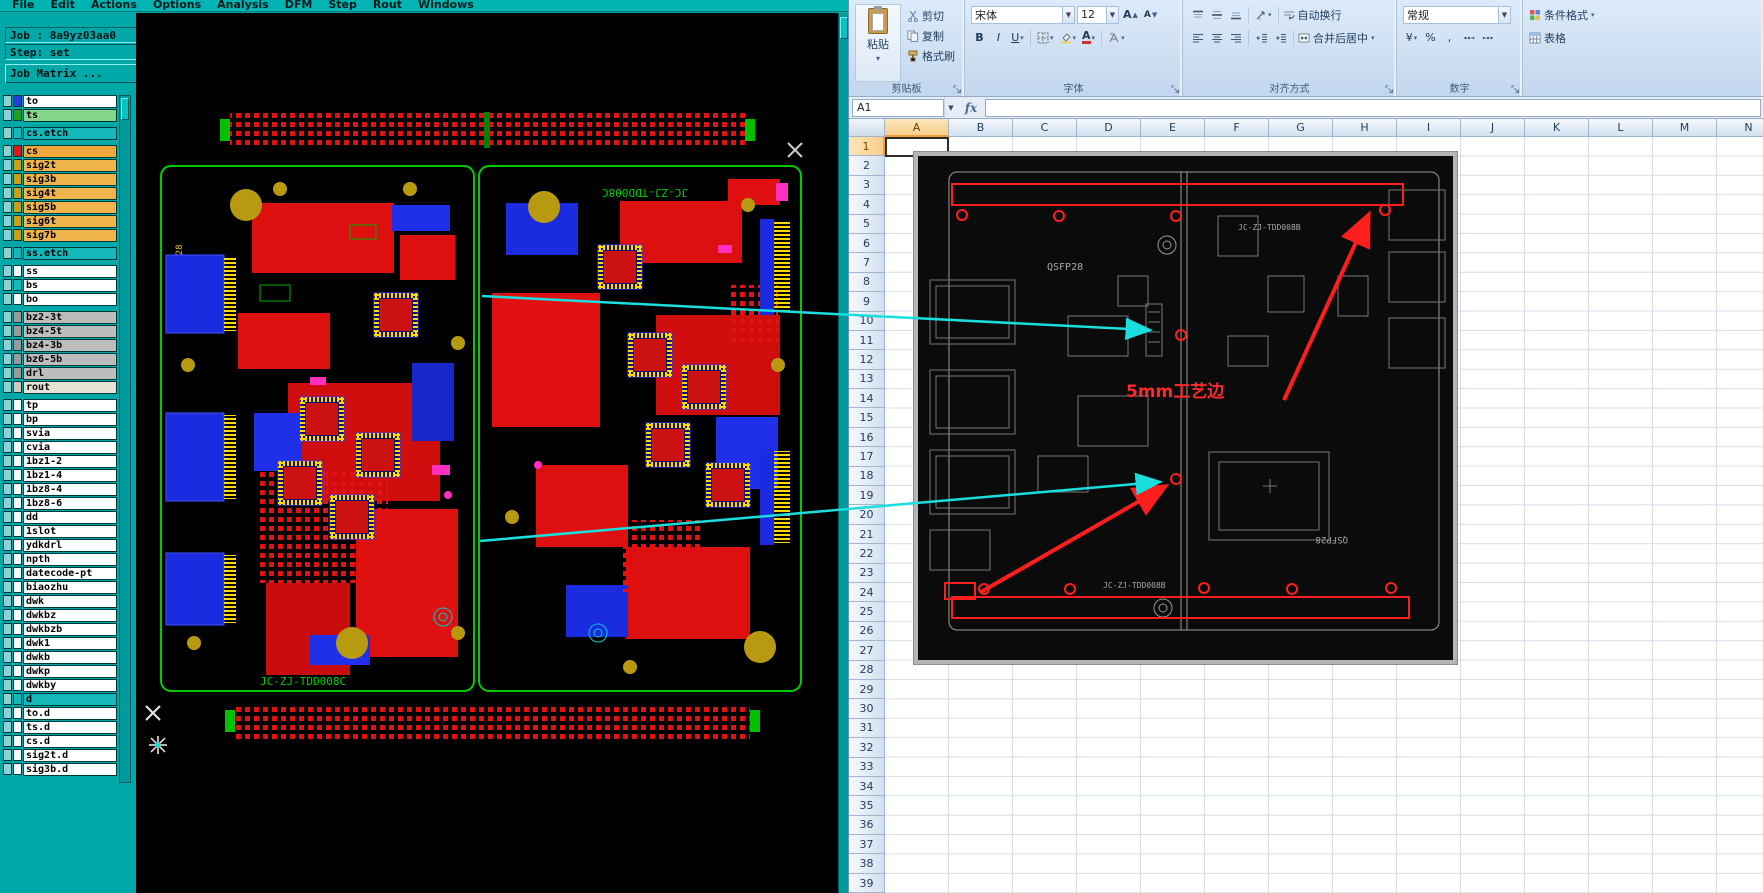 The width and height of the screenshot is (1763, 893). Describe the element at coordinates (981, 128) in the screenshot. I see `column-header: B` at that location.